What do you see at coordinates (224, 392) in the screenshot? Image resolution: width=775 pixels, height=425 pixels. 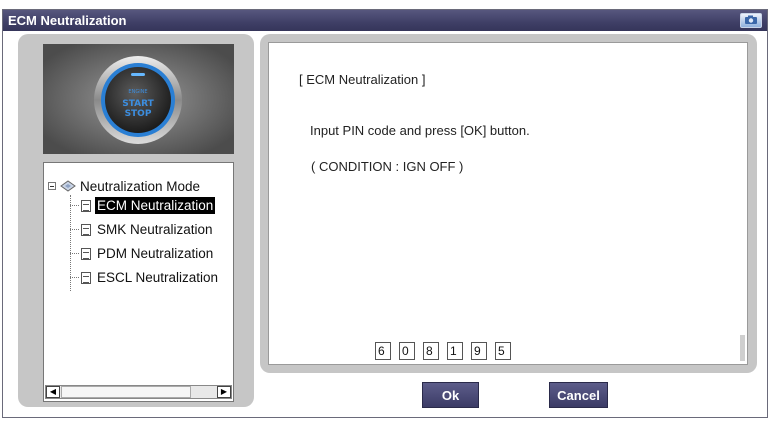 I see `scroll-right-icon: ▶` at bounding box center [224, 392].